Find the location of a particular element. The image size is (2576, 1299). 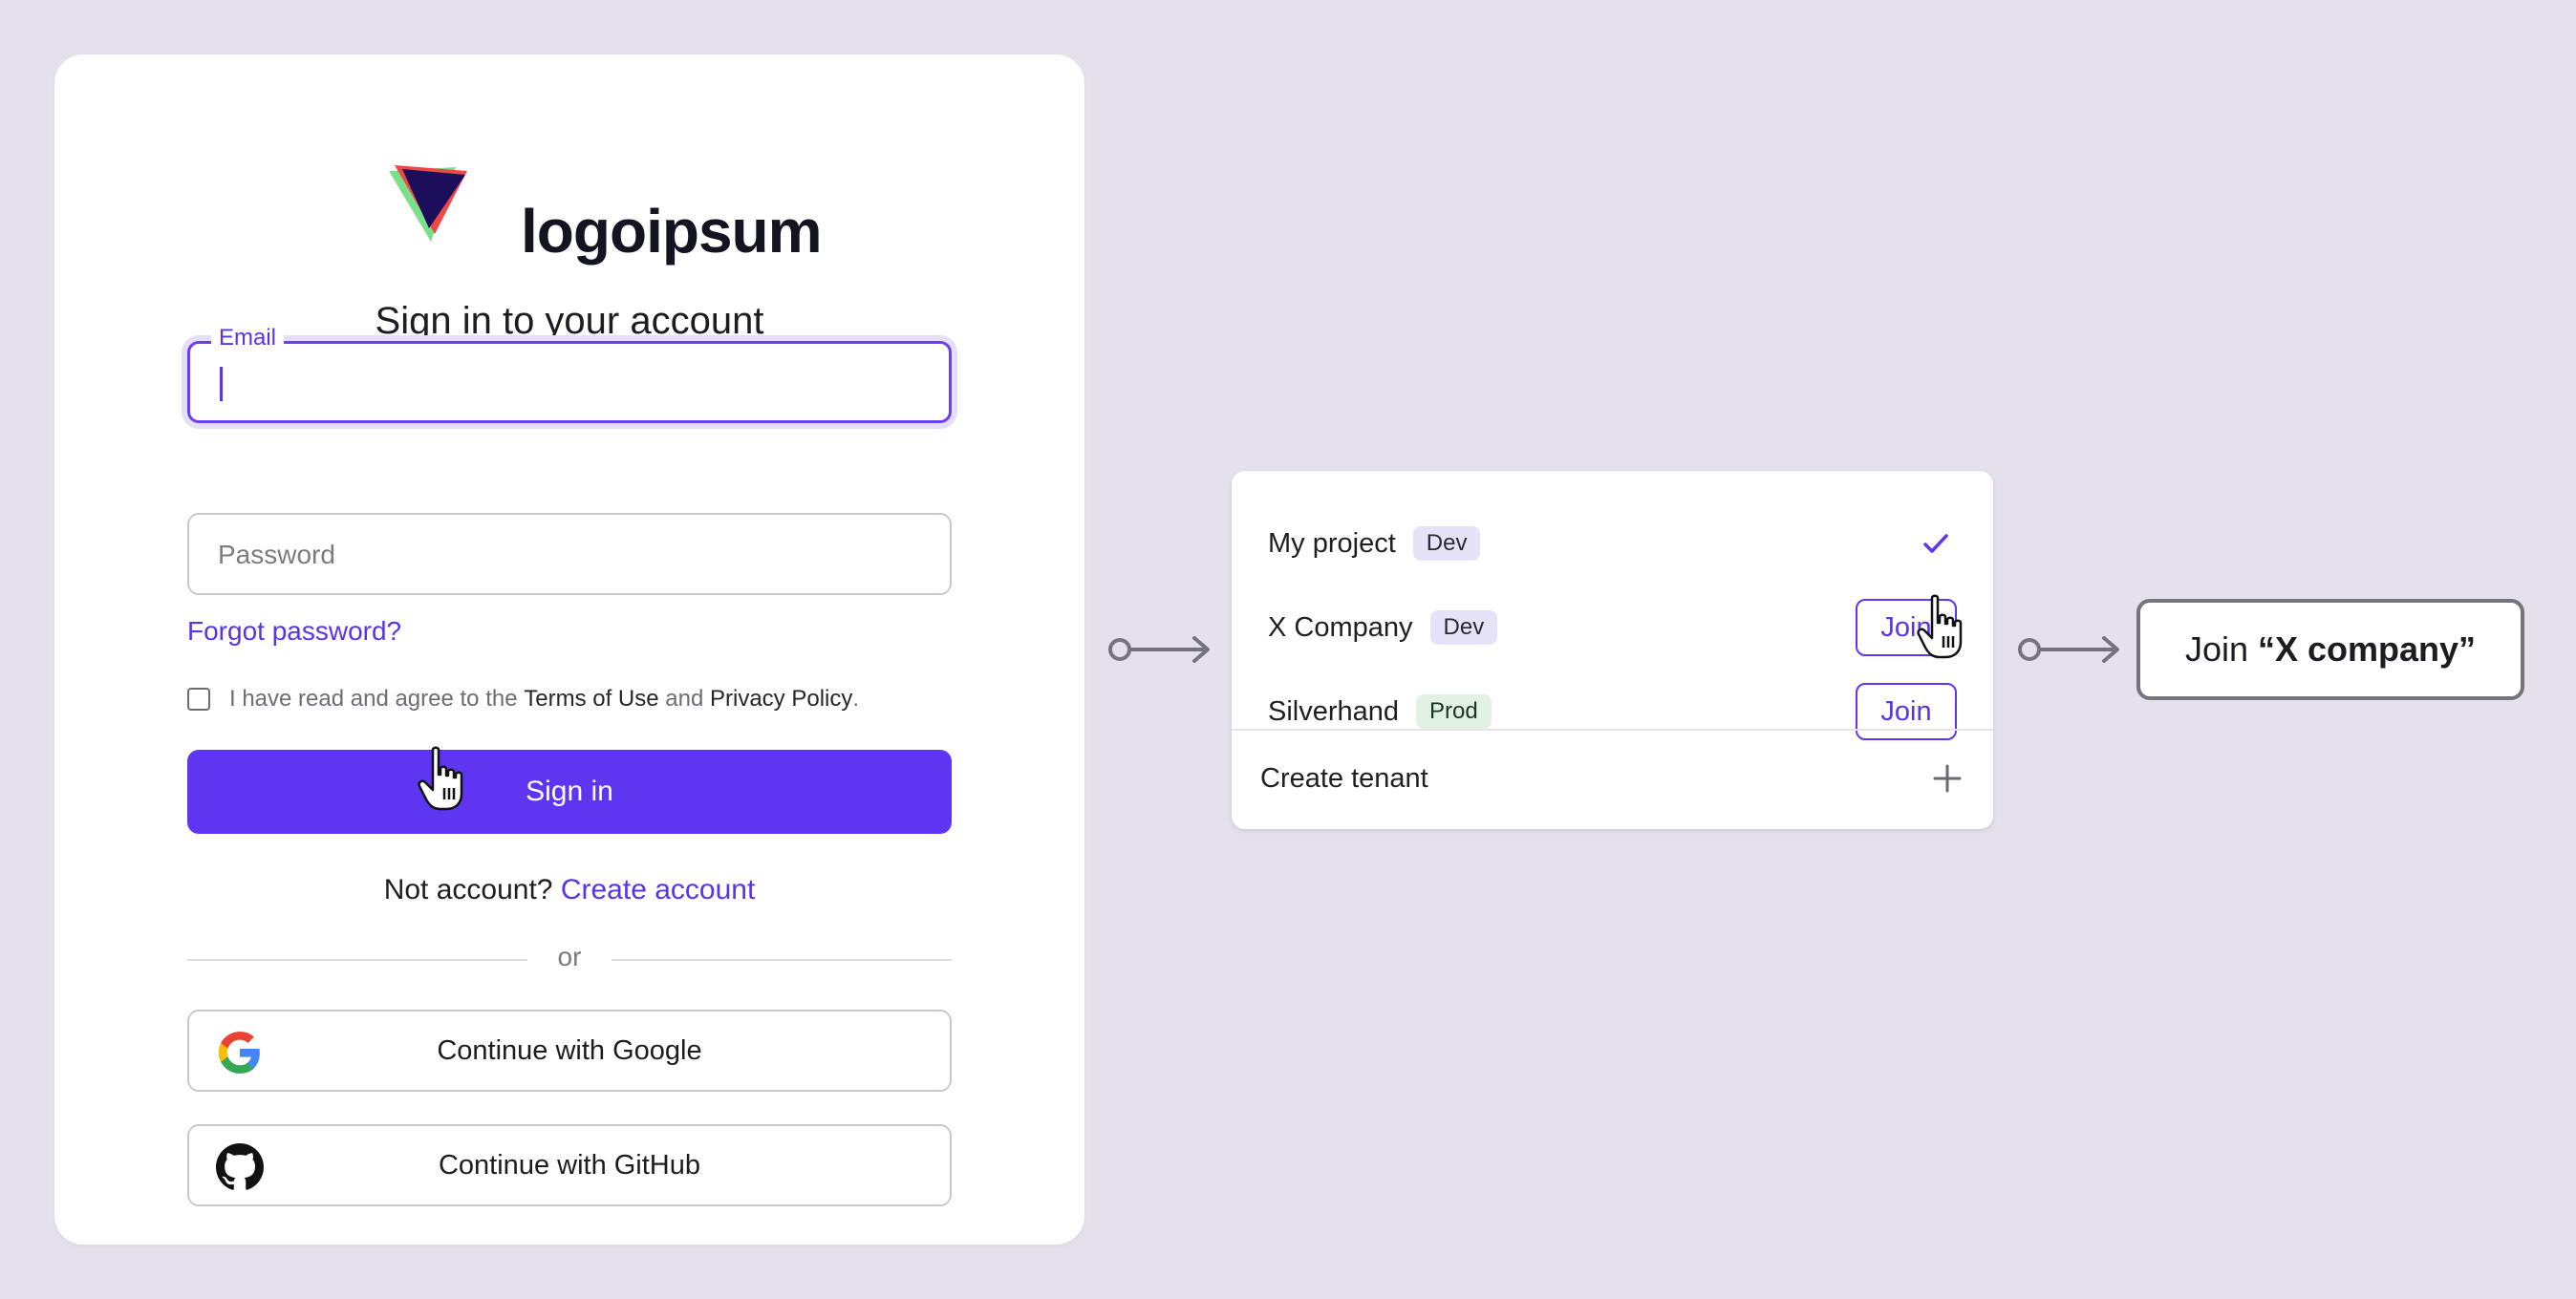

no-account-text: Not account? is located at coordinates (468, 889).